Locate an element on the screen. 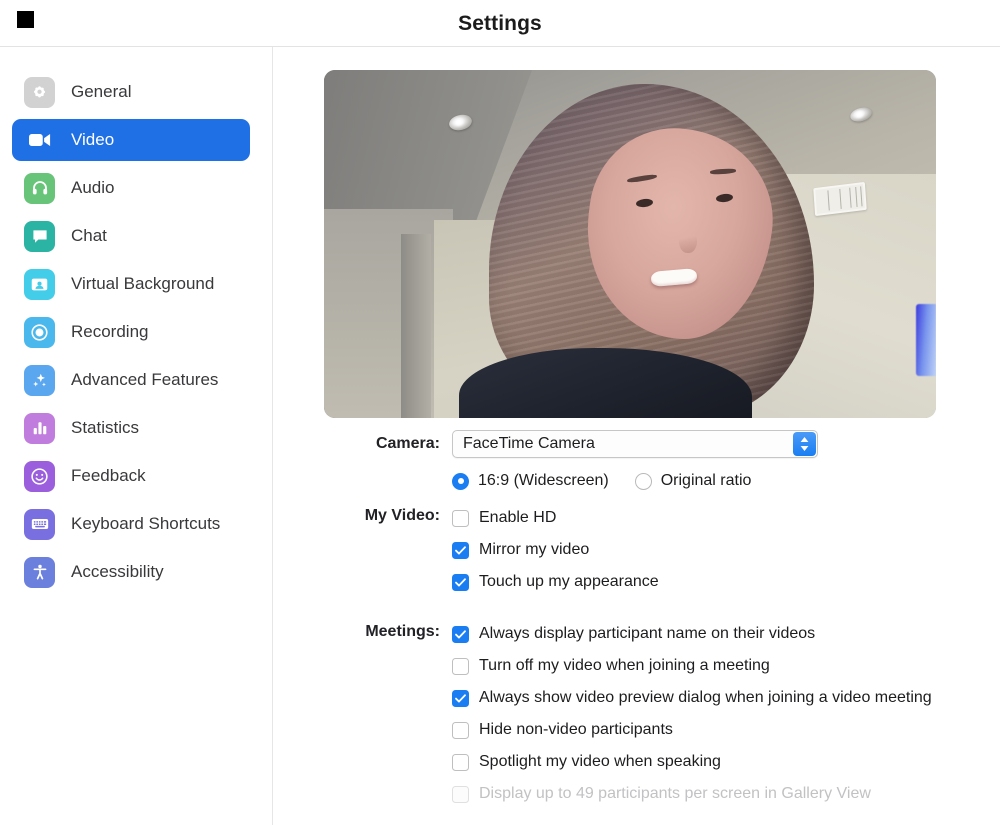  sidebar-item-keyboard-shortcuts: Keyboard Shortcuts is located at coordinates (131, 524).